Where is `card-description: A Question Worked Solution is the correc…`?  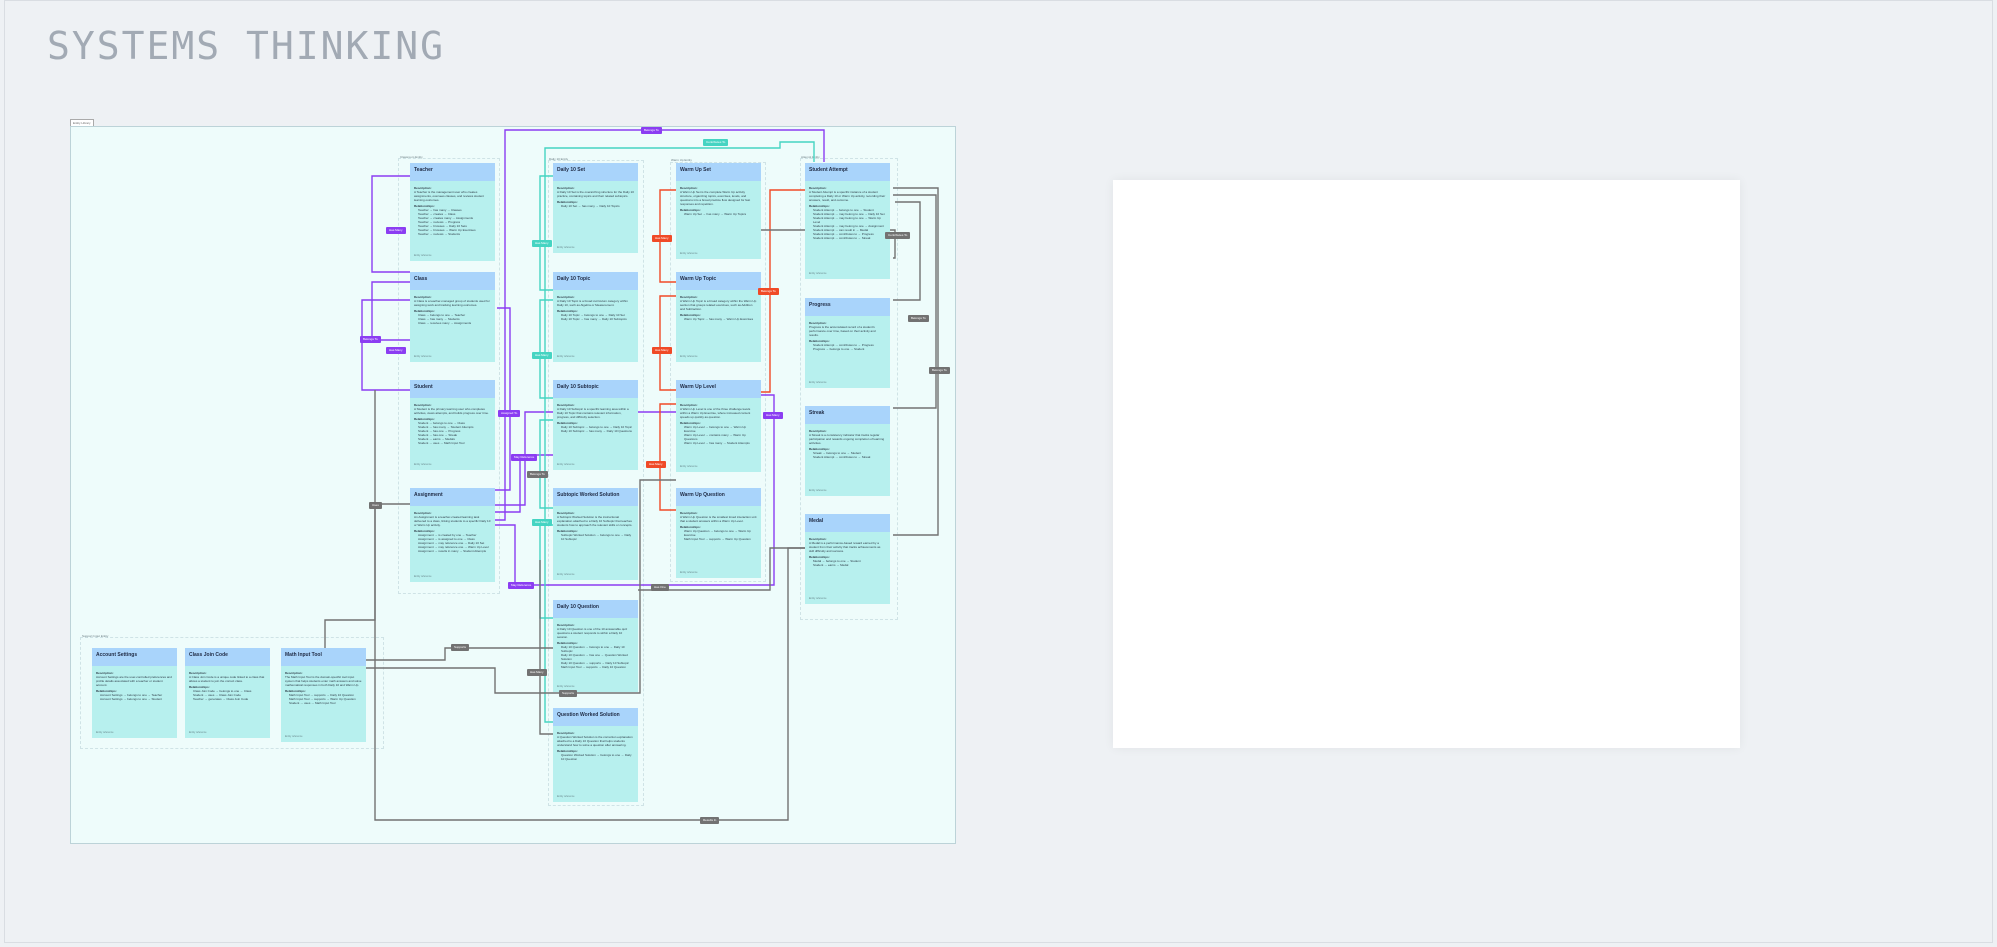
card-description: A Question Worked Solution is the correc… is located at coordinates (595, 741).